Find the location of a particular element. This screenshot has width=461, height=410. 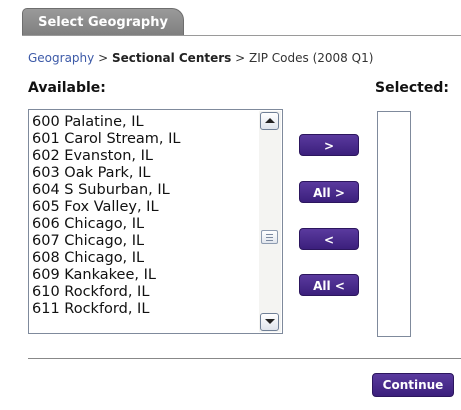

scroll-thumb is located at coordinates (269, 237).